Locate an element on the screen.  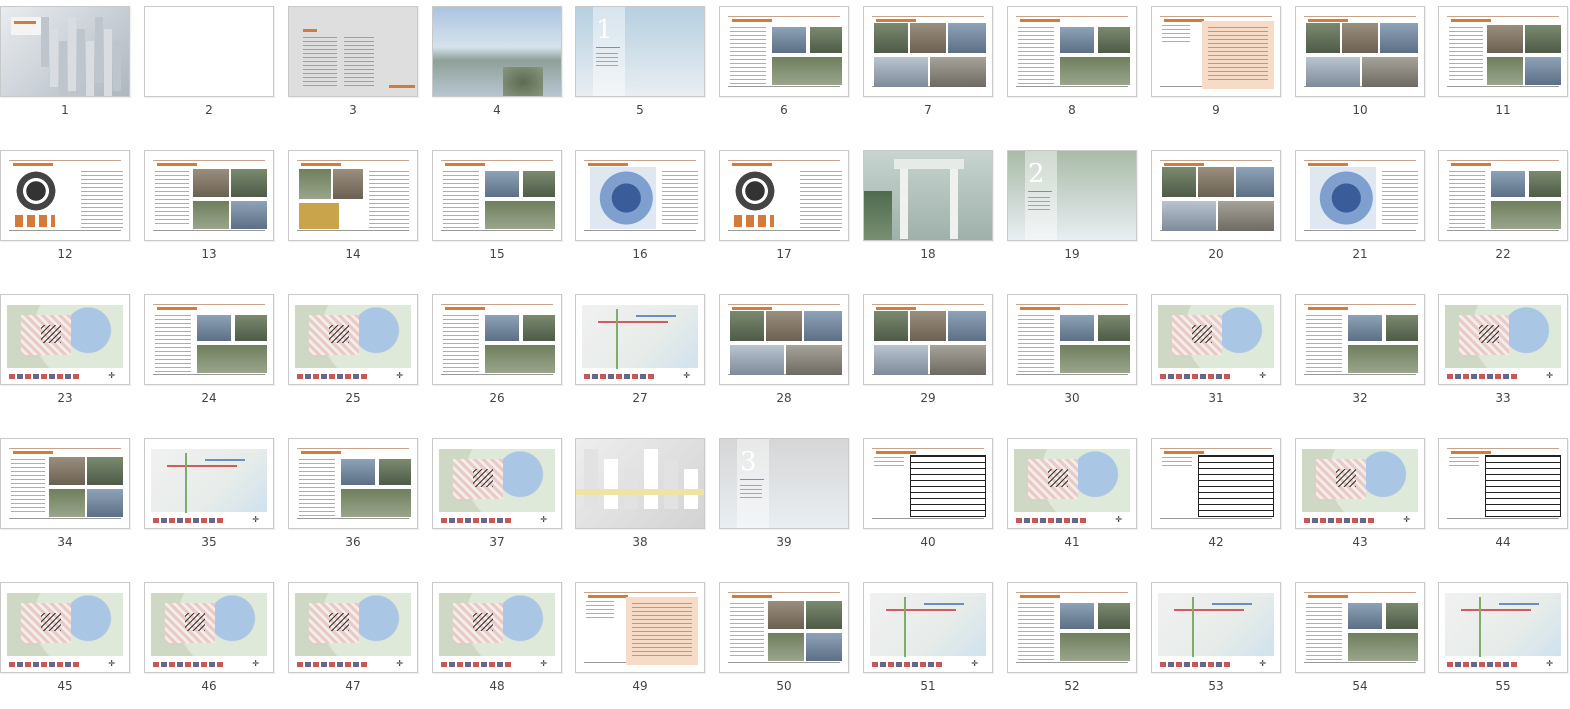
thumbnail-label: 3 is located at coordinates (353, 110).